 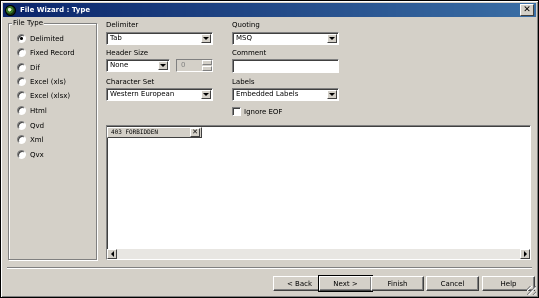 I want to click on spin-down-button, so click(x=207, y=68).